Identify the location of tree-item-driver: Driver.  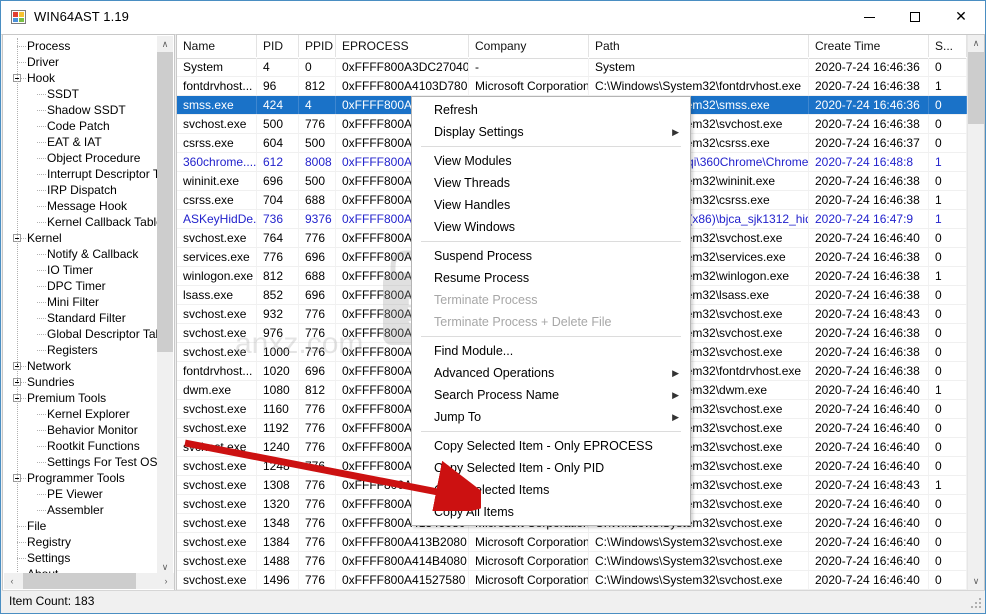
(78, 62).